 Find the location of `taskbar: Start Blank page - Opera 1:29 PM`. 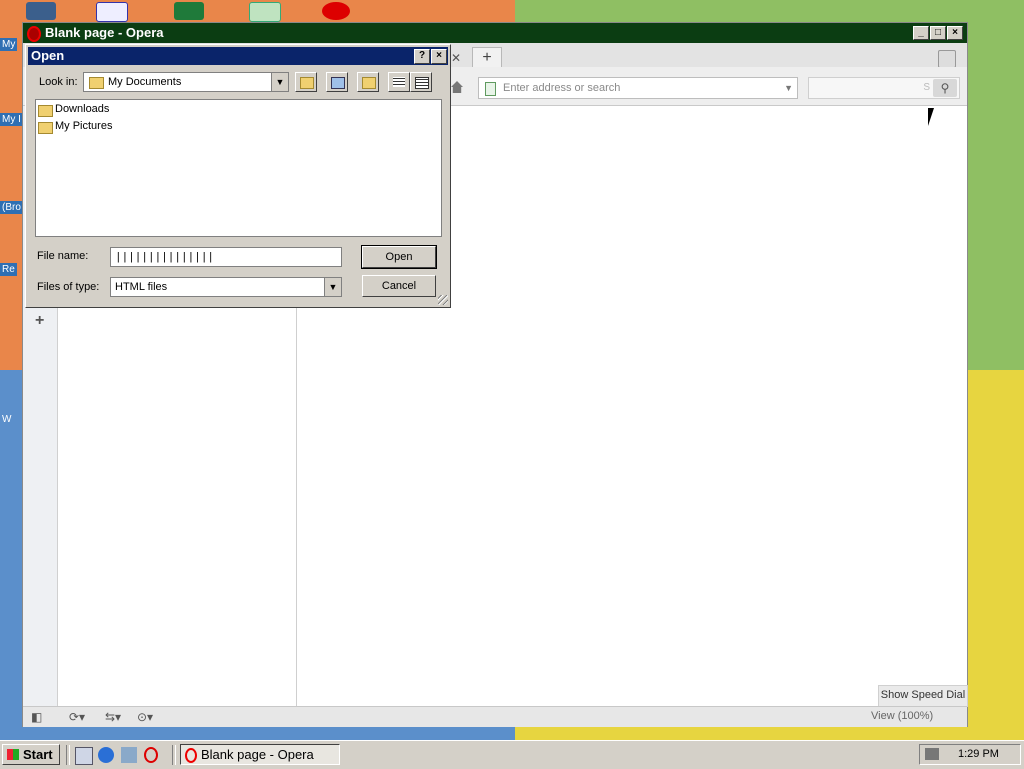

taskbar: Start Blank page - Opera 1:29 PM is located at coordinates (512, 754).